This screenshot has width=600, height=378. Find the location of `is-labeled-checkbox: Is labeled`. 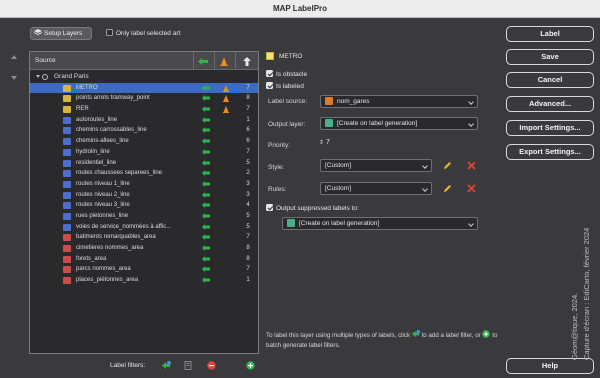

is-labeled-checkbox: Is labeled is located at coordinates (285, 86).